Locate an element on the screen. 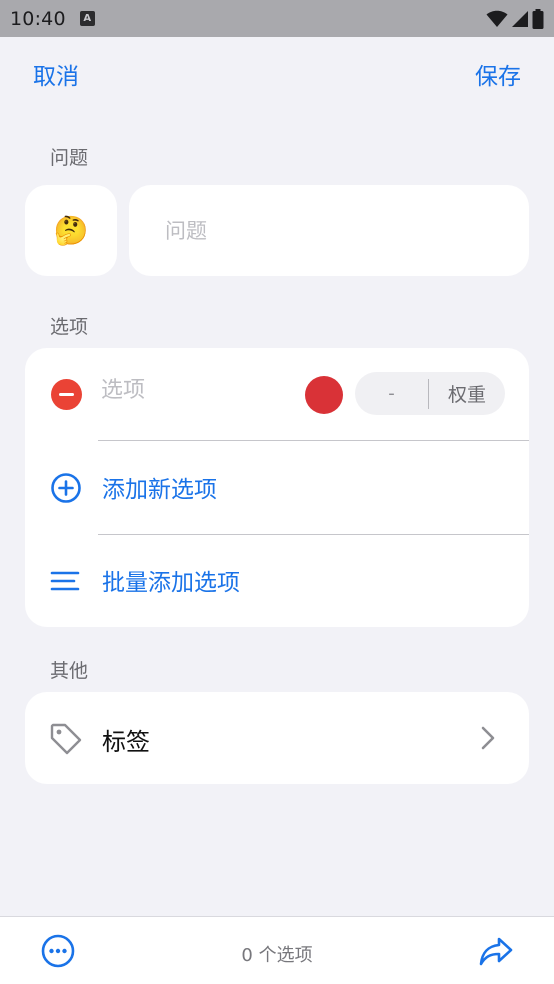  thinking-face-emoji-icon: 🤔 is located at coordinates (71, 230).